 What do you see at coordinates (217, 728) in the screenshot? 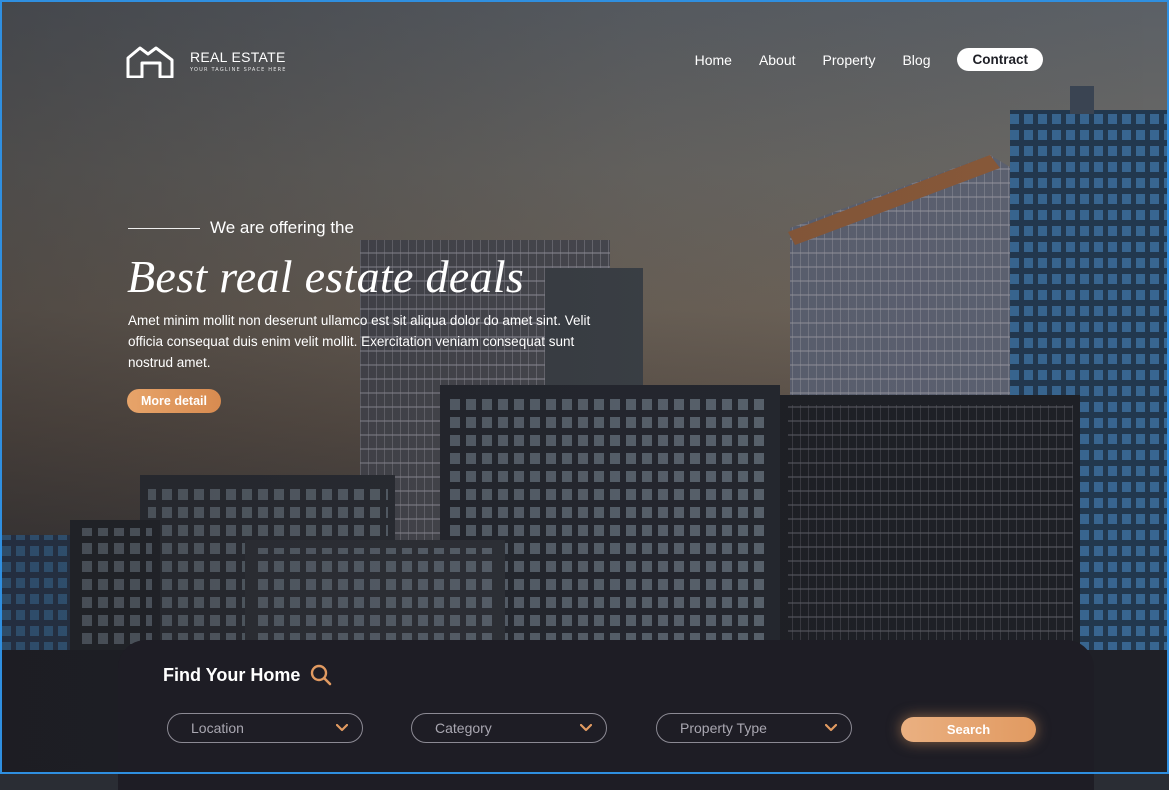
I see `location-select-label: Location` at bounding box center [217, 728].